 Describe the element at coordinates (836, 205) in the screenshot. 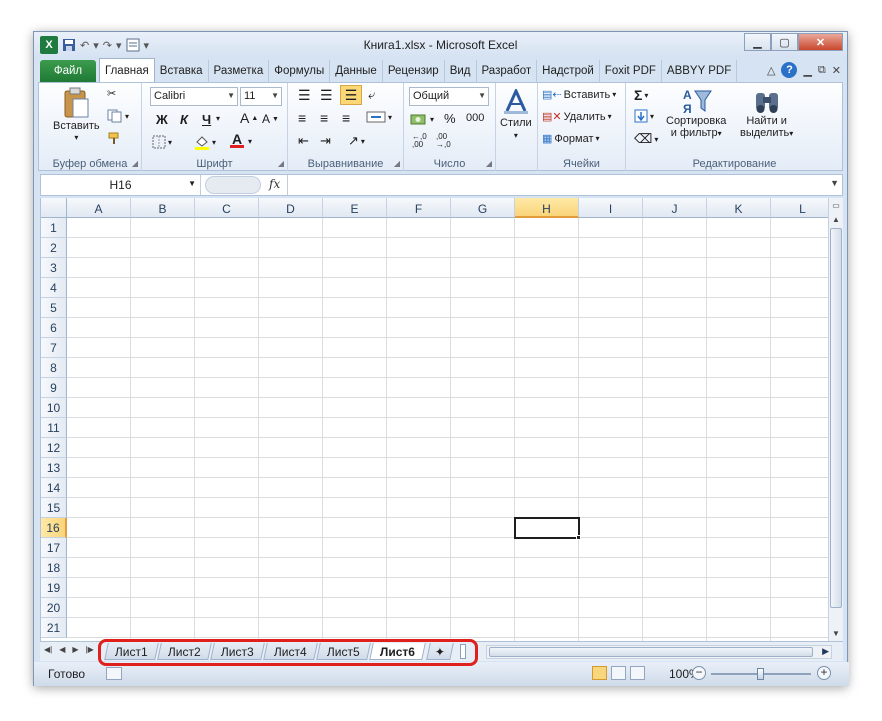

I see `split-box-icon: ▭` at that location.